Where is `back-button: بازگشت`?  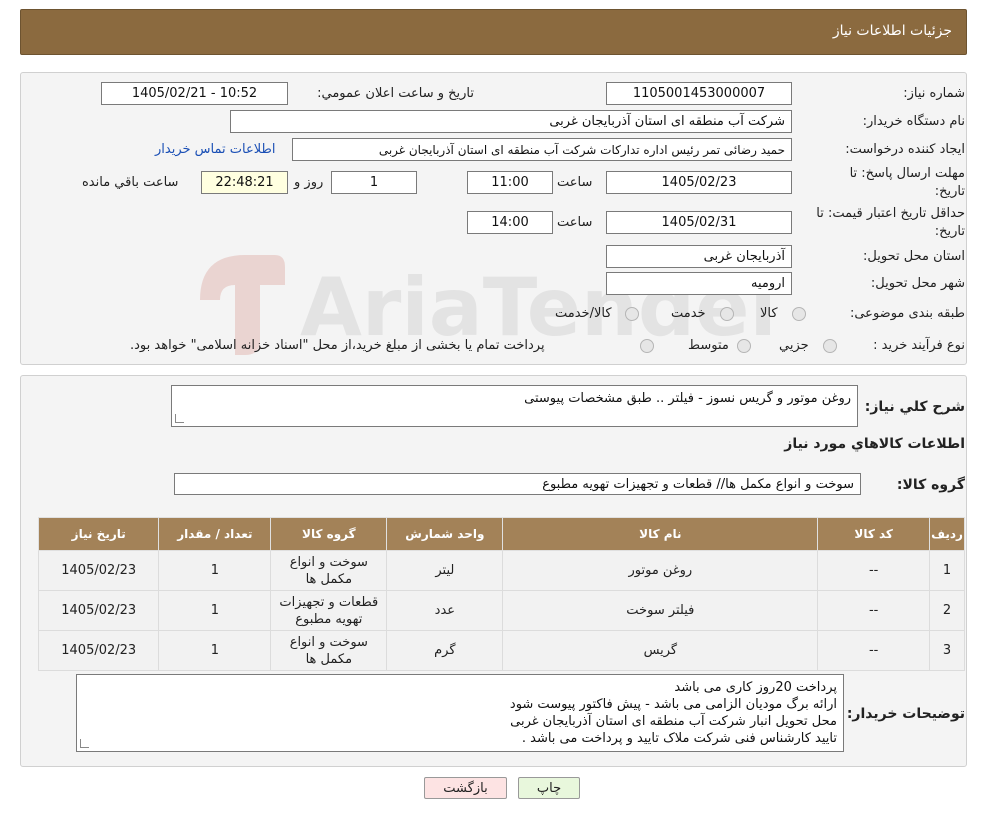
back-button: بازگشت is located at coordinates (465, 788).